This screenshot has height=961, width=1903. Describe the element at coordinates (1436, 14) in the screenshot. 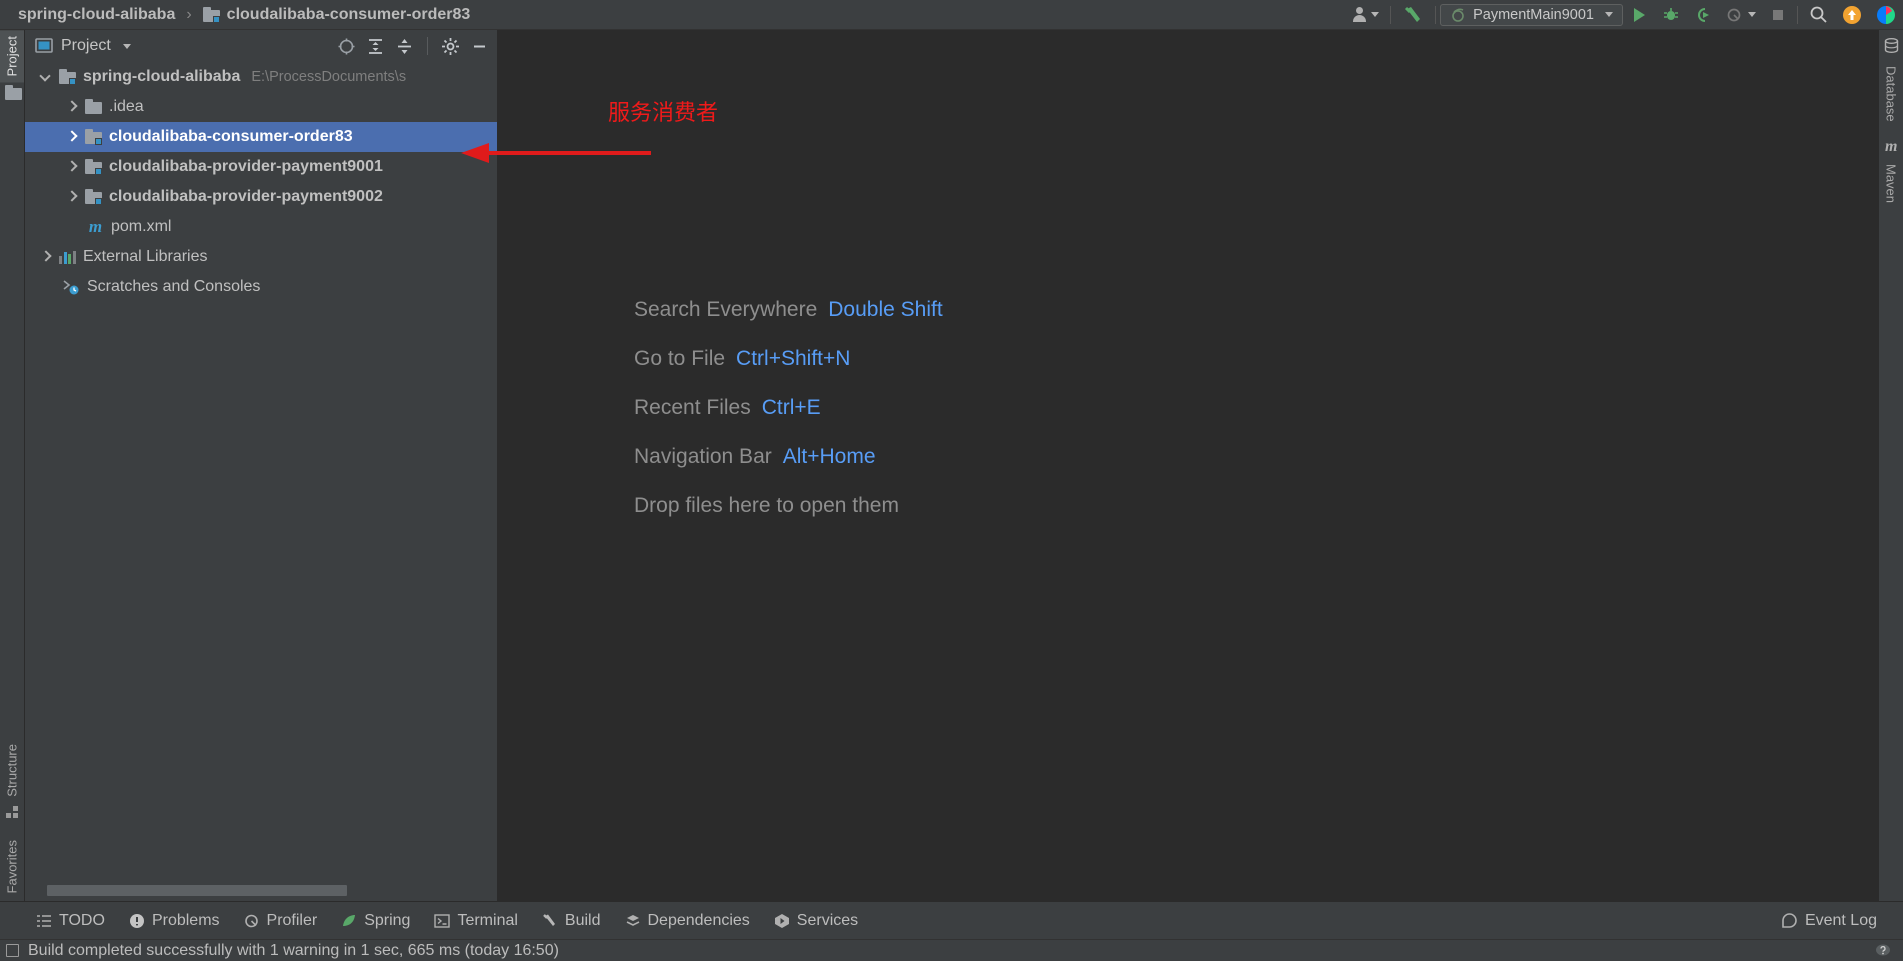

I see `toolbar-divider` at that location.